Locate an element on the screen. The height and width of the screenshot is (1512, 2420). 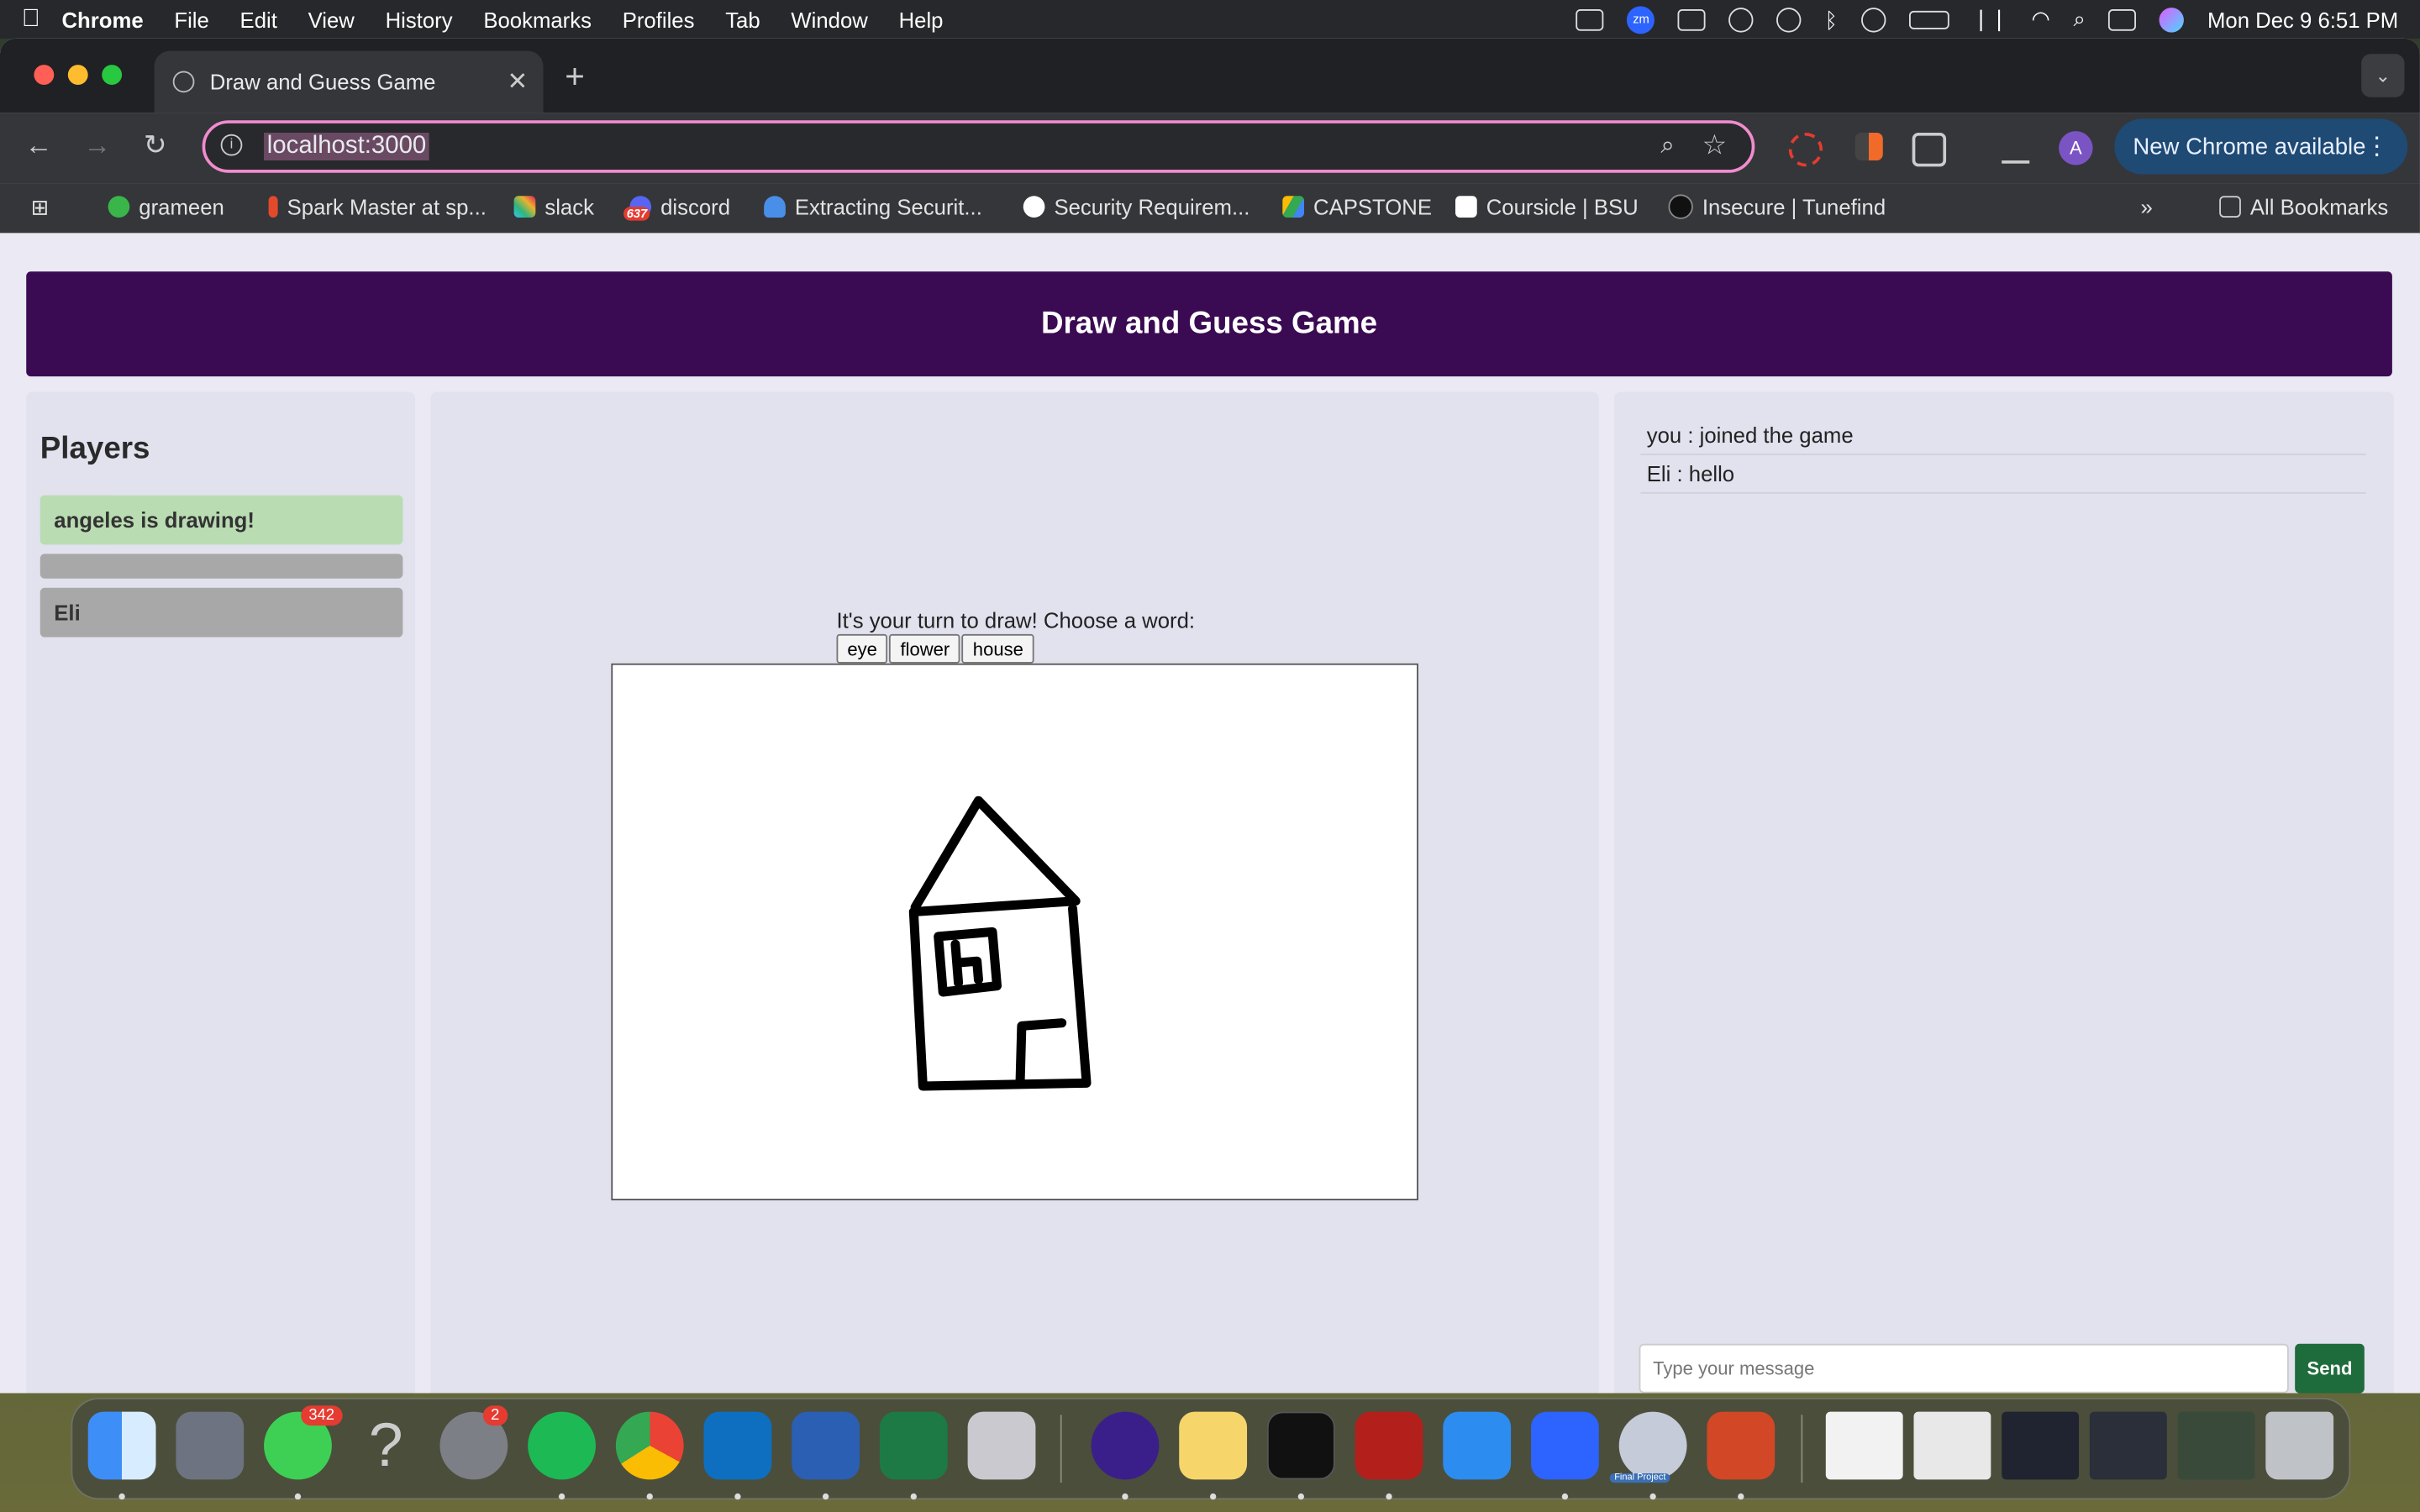
battery-icon is located at coordinates (1928, 19).